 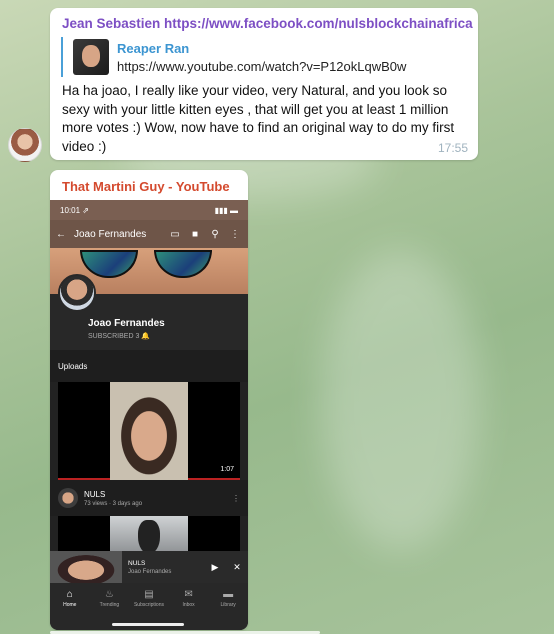 What do you see at coordinates (150, 571) in the screenshot?
I see `mini-player-subtitle: Joao Fernandes` at bounding box center [150, 571].